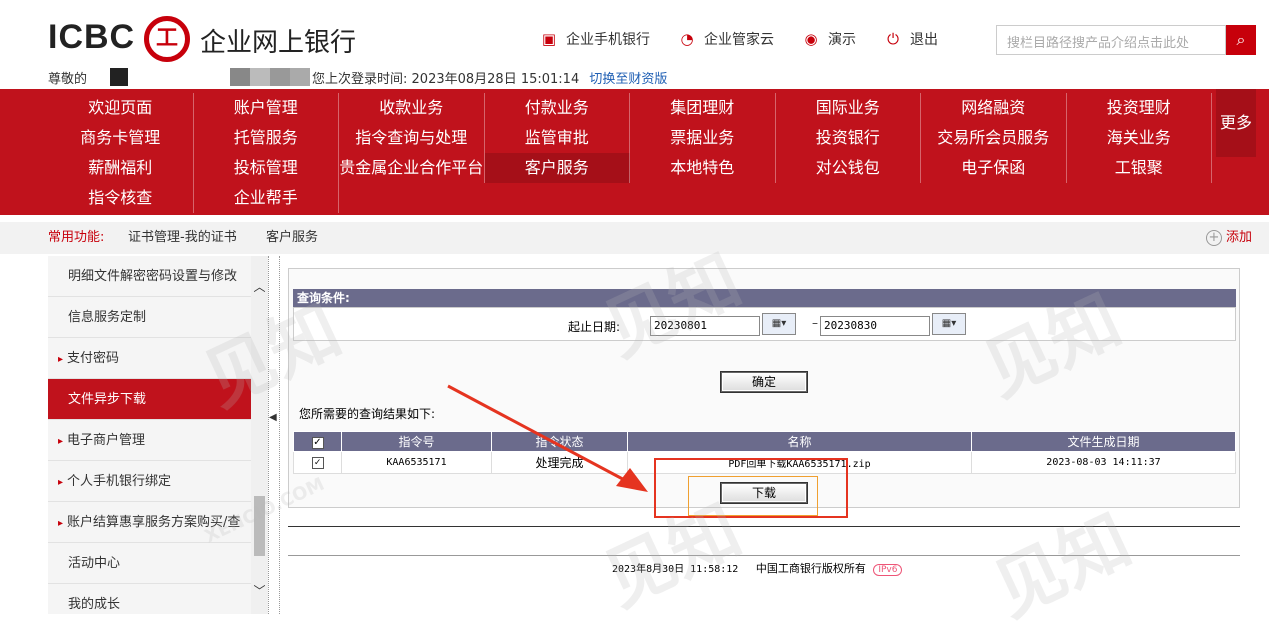 The height and width of the screenshot is (636, 1269). I want to click on annotation-arrow-line, so click(540, 435).